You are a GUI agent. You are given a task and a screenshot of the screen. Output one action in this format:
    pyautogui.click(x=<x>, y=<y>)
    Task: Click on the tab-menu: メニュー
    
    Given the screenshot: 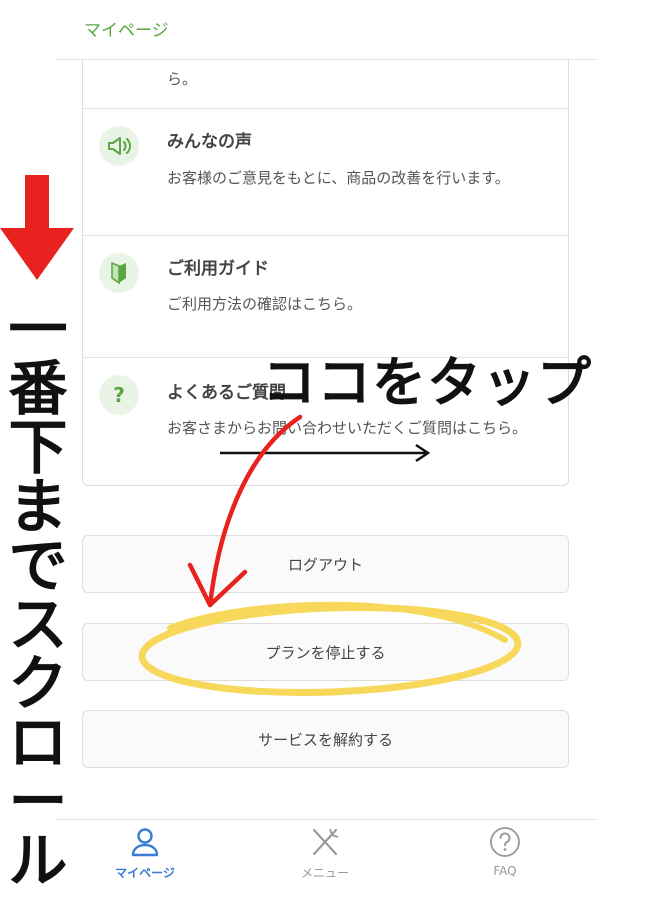 What is the action you would take?
    pyautogui.click(x=325, y=861)
    